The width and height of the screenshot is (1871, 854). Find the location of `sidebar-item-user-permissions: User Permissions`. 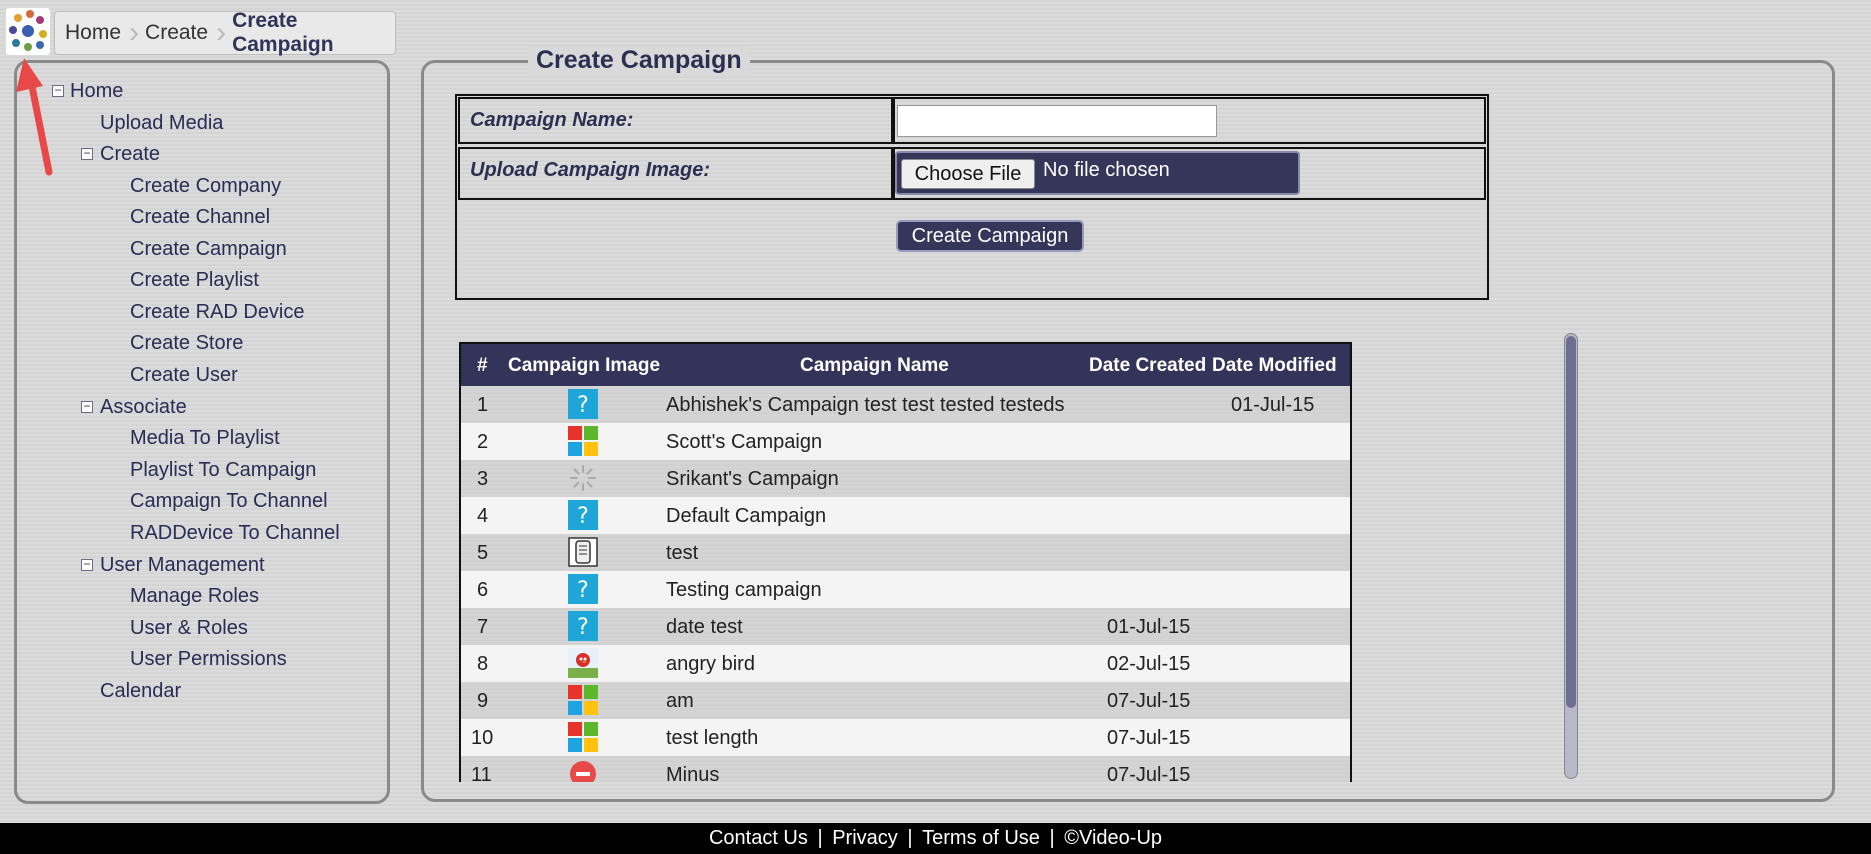

sidebar-item-user-permissions: User Permissions is located at coordinates (208, 659).